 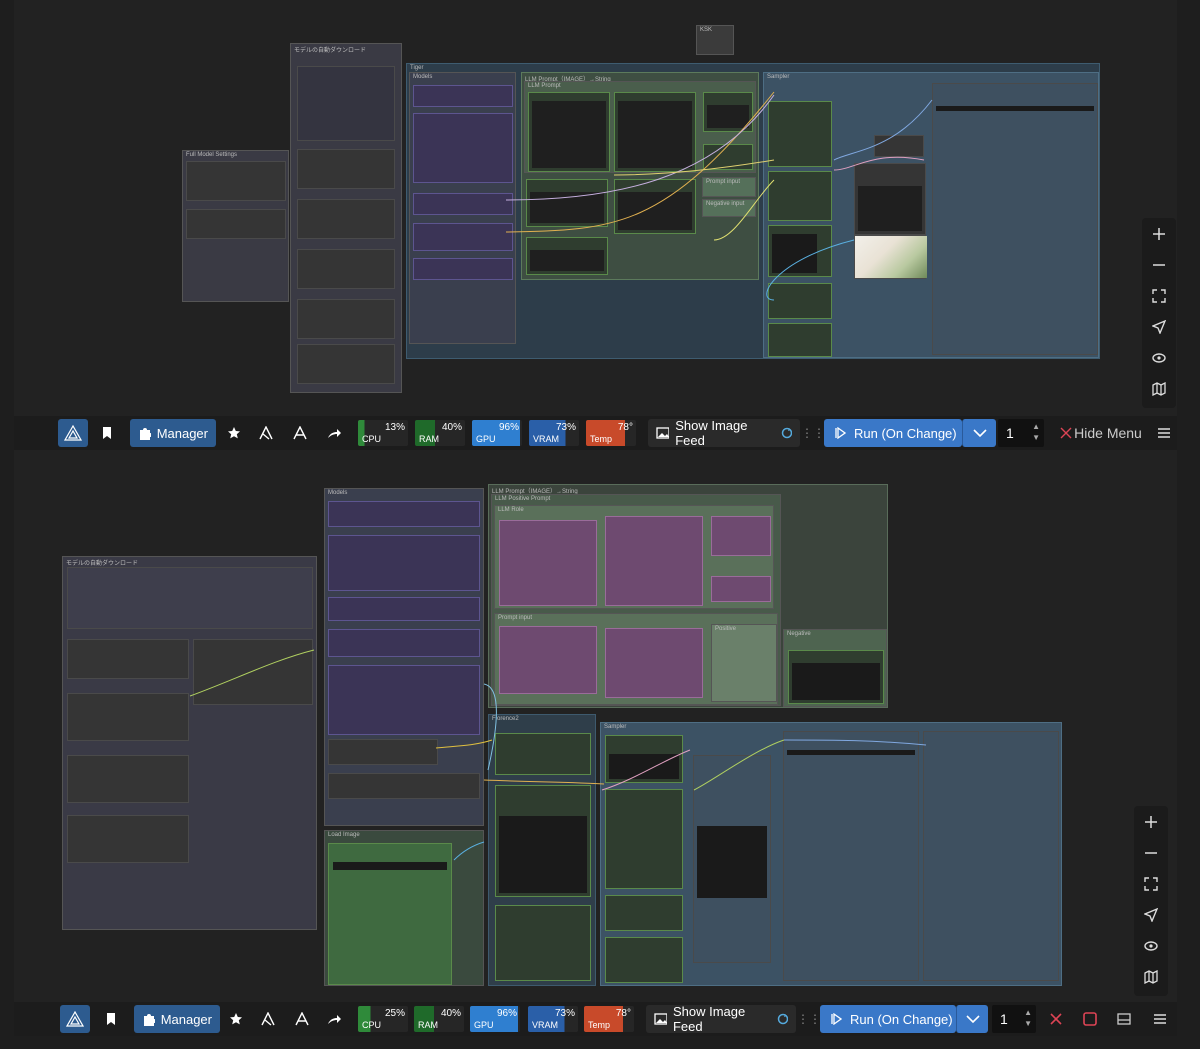 What do you see at coordinates (546, 439) in the screenshot?
I see `vram-label: VRAM` at bounding box center [546, 439].